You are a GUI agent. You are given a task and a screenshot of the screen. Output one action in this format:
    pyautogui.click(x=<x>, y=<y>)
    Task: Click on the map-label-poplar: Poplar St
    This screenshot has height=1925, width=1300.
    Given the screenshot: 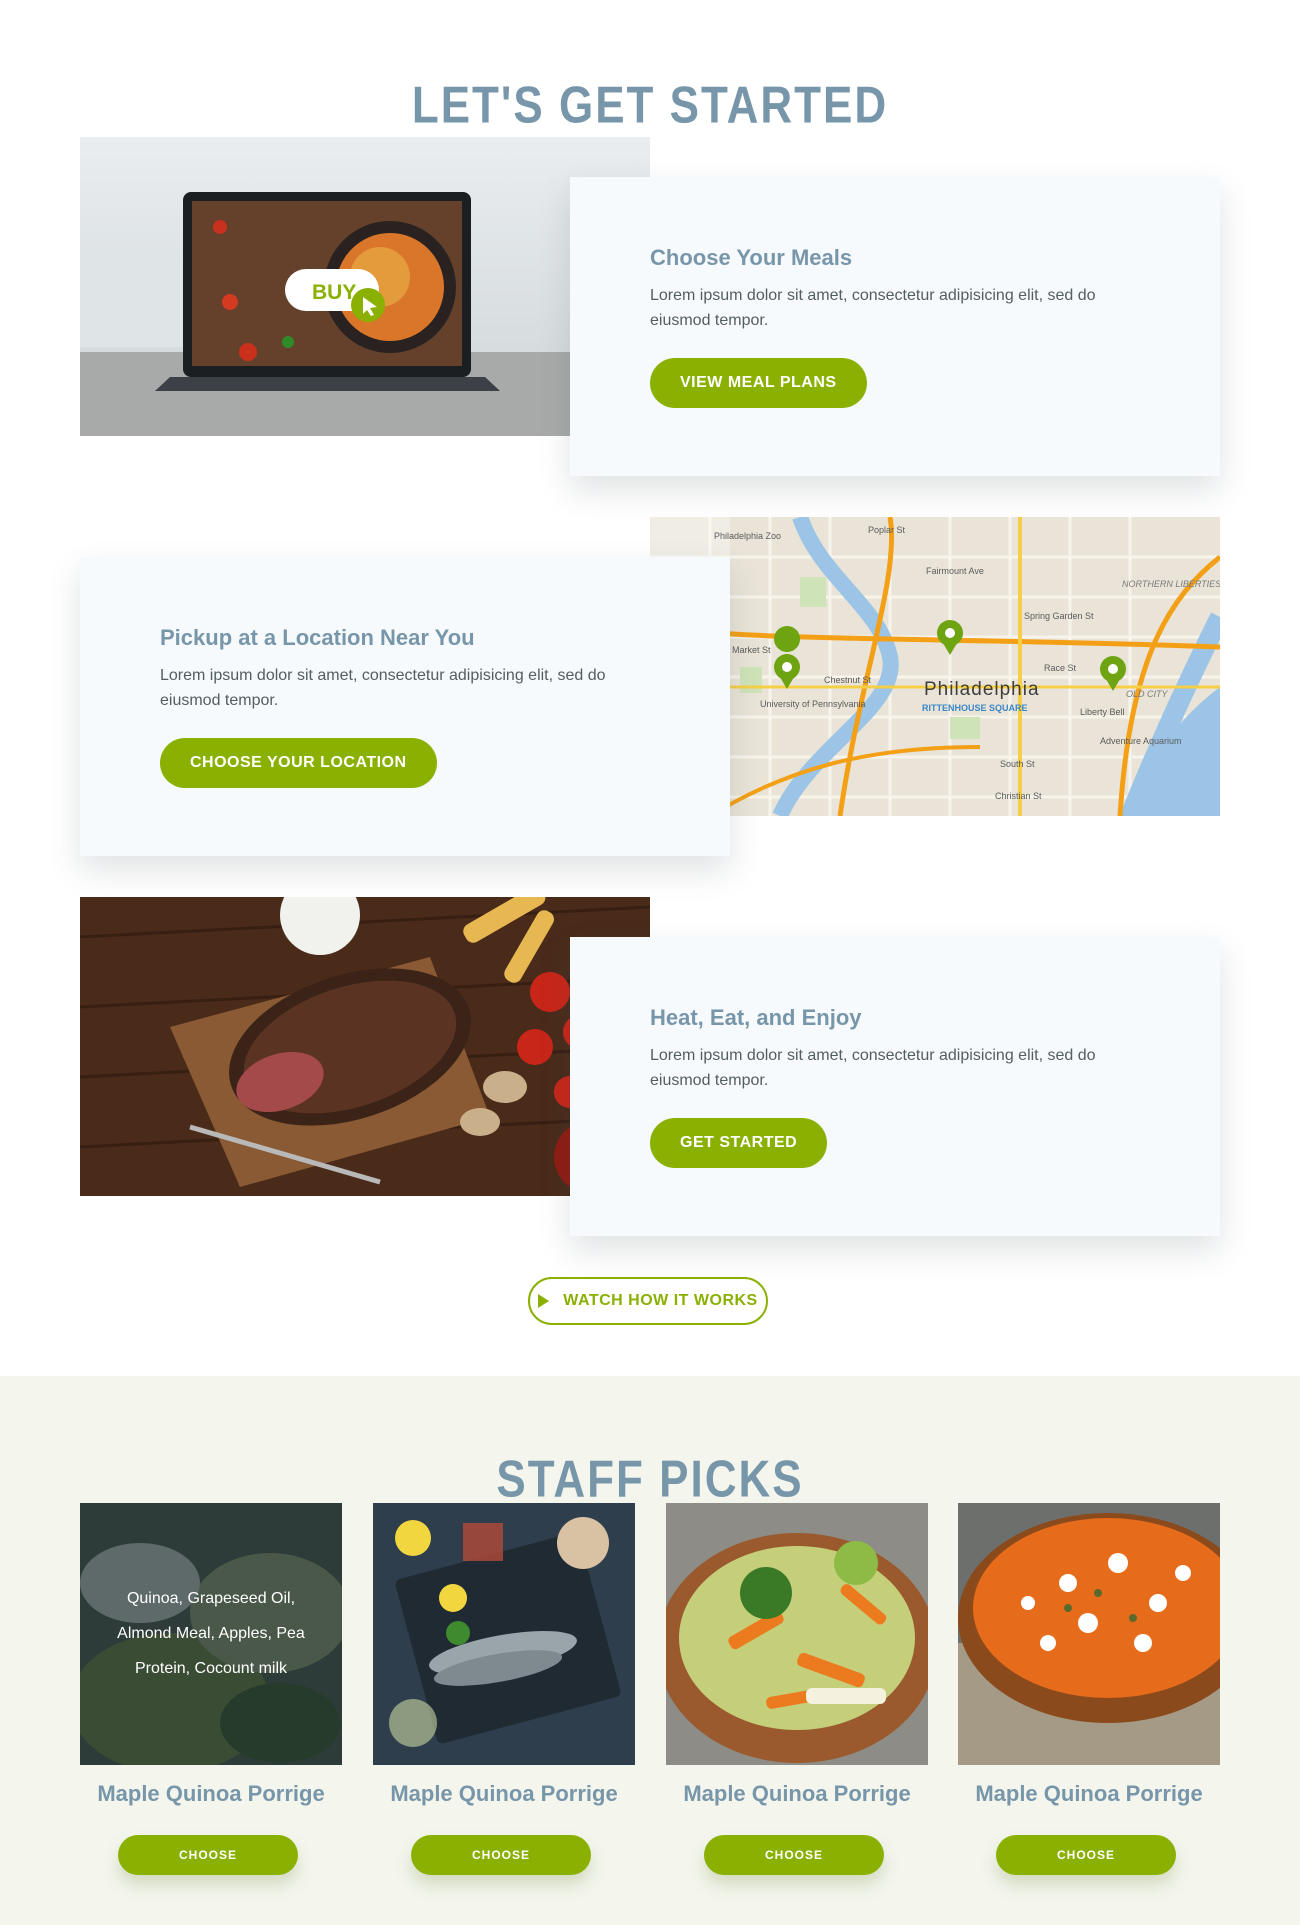 What is the action you would take?
    pyautogui.click(x=887, y=530)
    